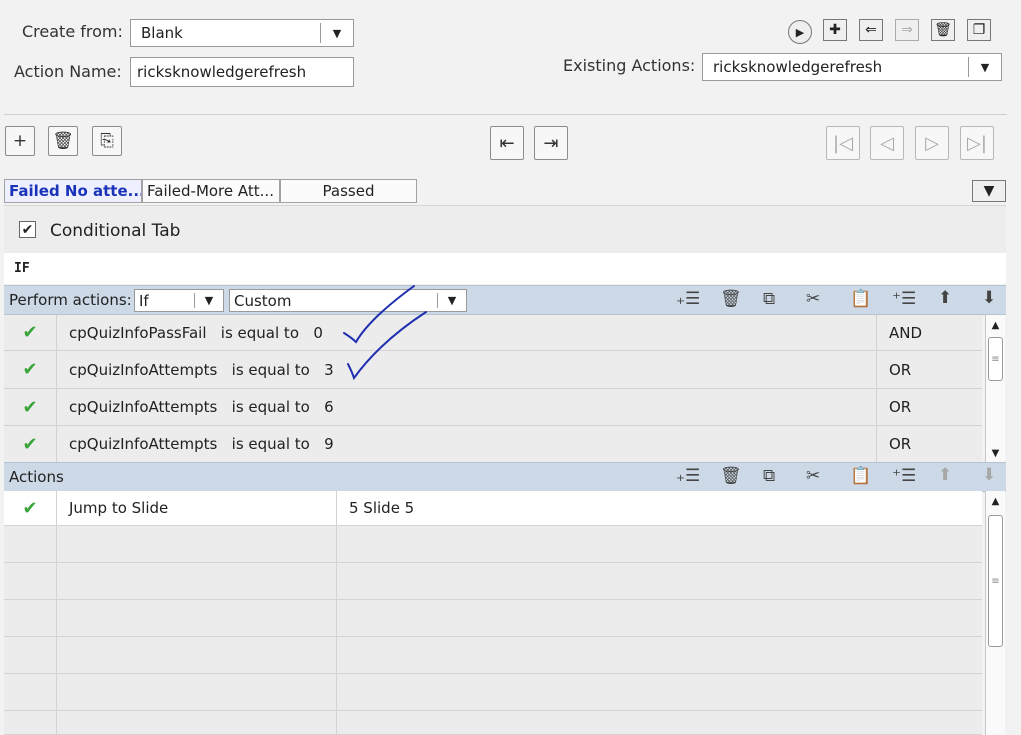  I want to click on create-from-select: Blank ▼, so click(242, 33).